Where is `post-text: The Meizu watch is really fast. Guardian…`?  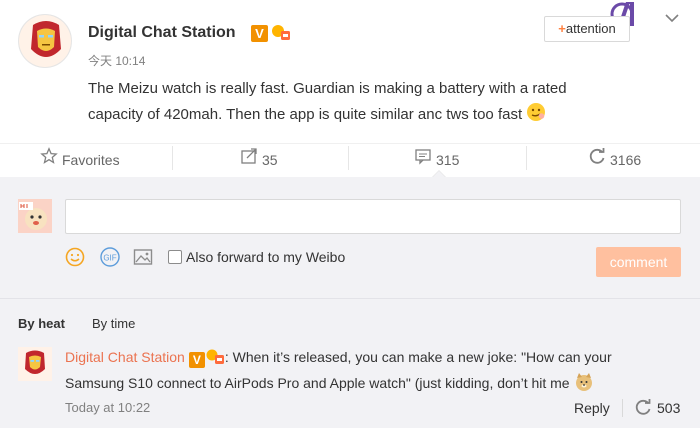 post-text: The Meizu watch is really fast. Guardian… is located at coordinates (327, 101).